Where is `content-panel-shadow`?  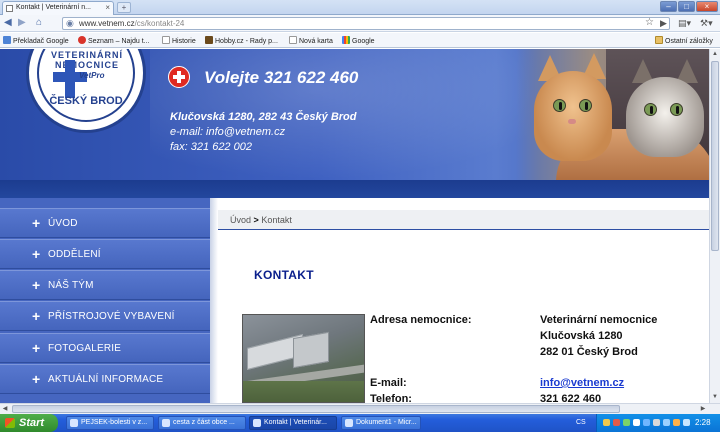 content-panel-shadow is located at coordinates (214, 300).